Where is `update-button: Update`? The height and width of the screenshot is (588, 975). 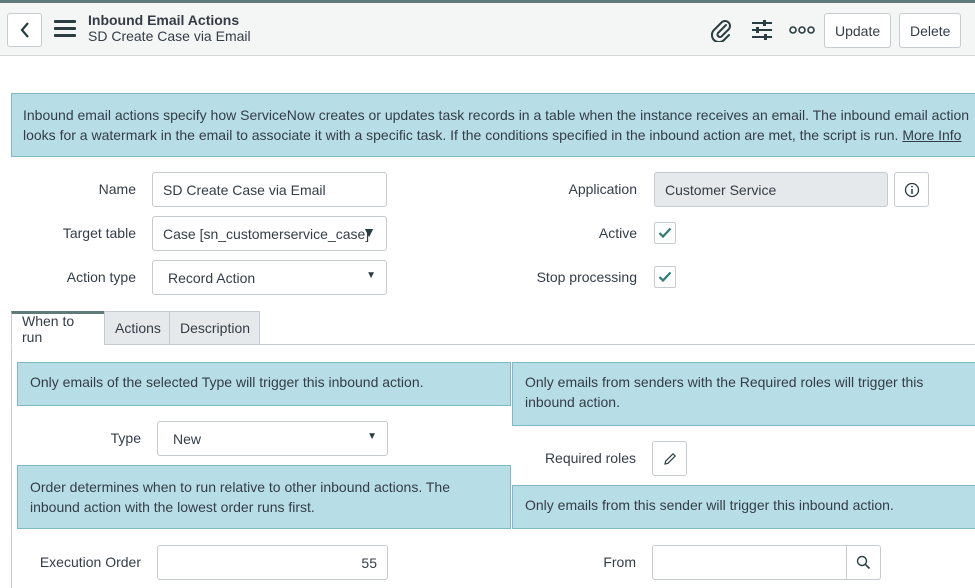 update-button: Update is located at coordinates (858, 30).